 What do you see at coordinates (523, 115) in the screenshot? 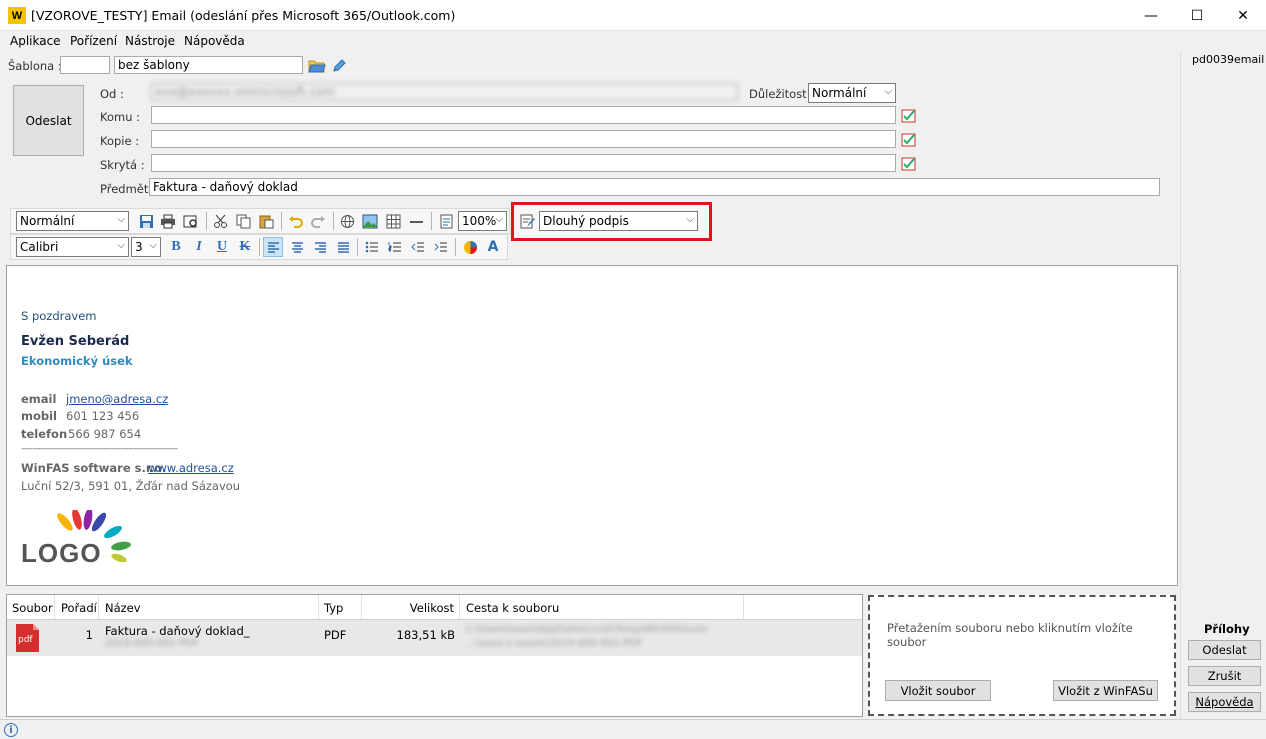
I see `to-input` at bounding box center [523, 115].